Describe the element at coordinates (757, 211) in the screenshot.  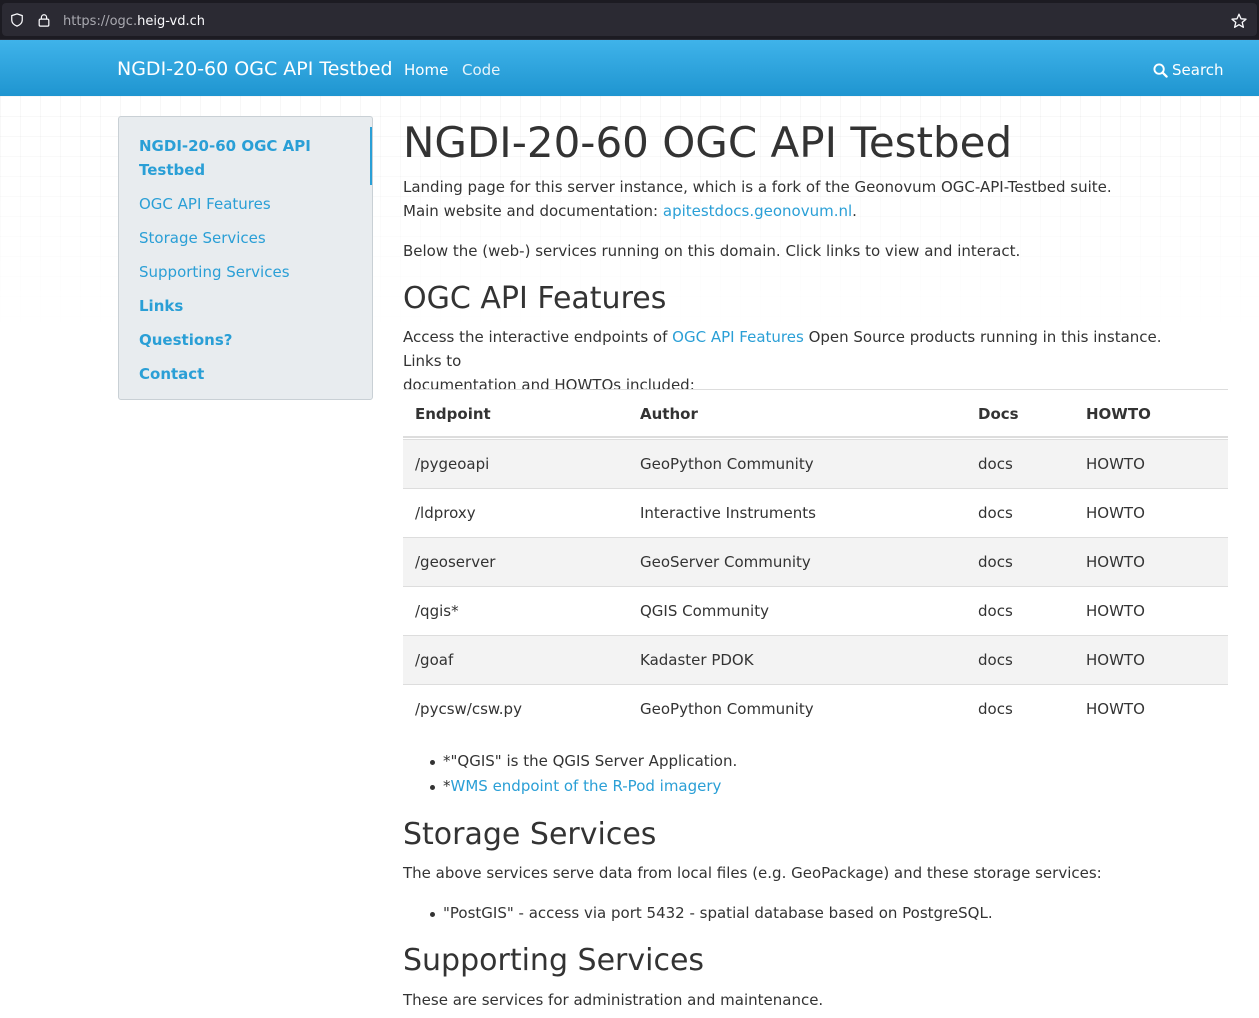
I see `apitestdocs-link: apitestdocs.geonovum.nl` at that location.